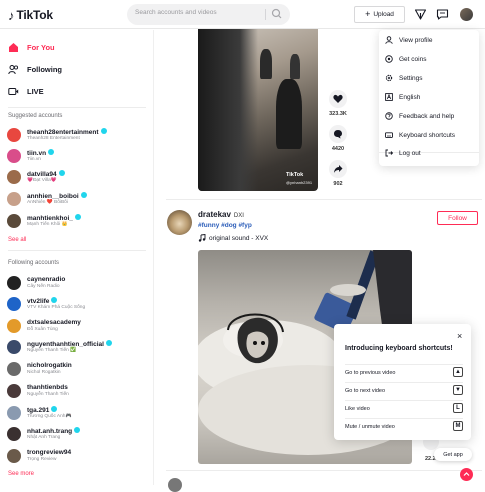 This screenshot has height=492, width=485. Describe the element at coordinates (466, 474) in the screenshot. I see `scroll-to-top-button` at that location.